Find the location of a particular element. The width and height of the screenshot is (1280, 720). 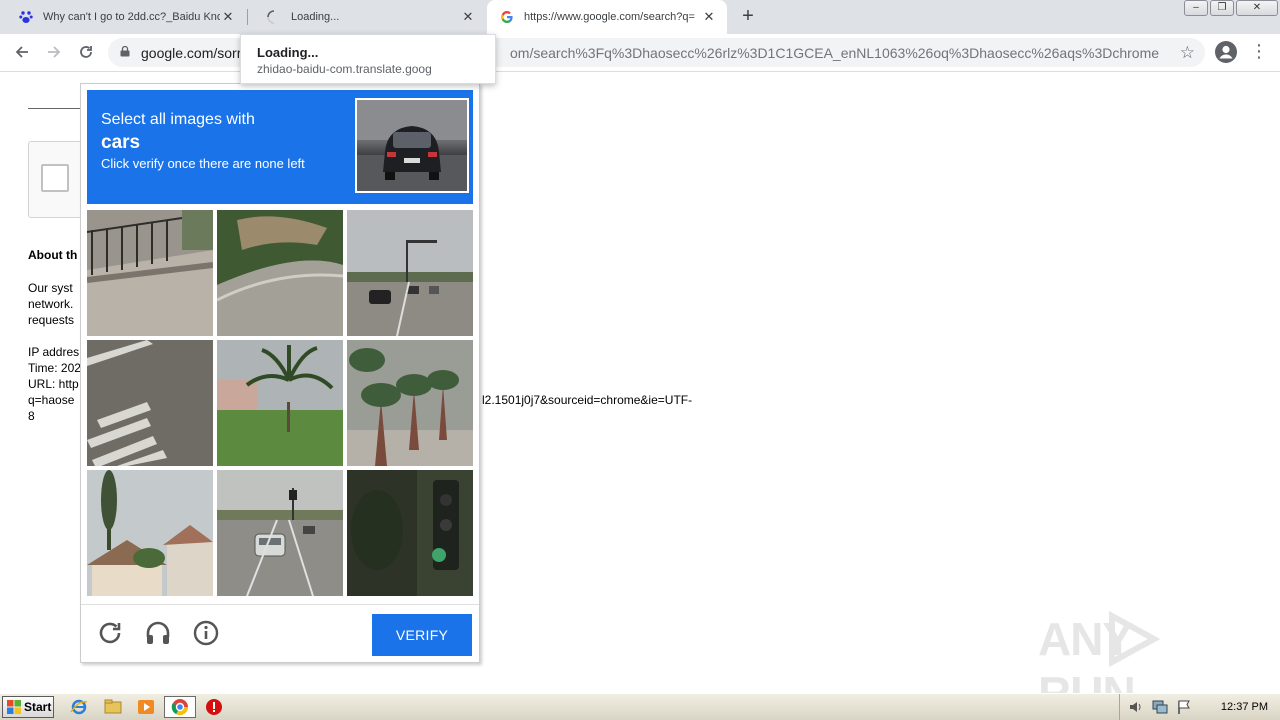

text-line: requests is located at coordinates (51, 320).